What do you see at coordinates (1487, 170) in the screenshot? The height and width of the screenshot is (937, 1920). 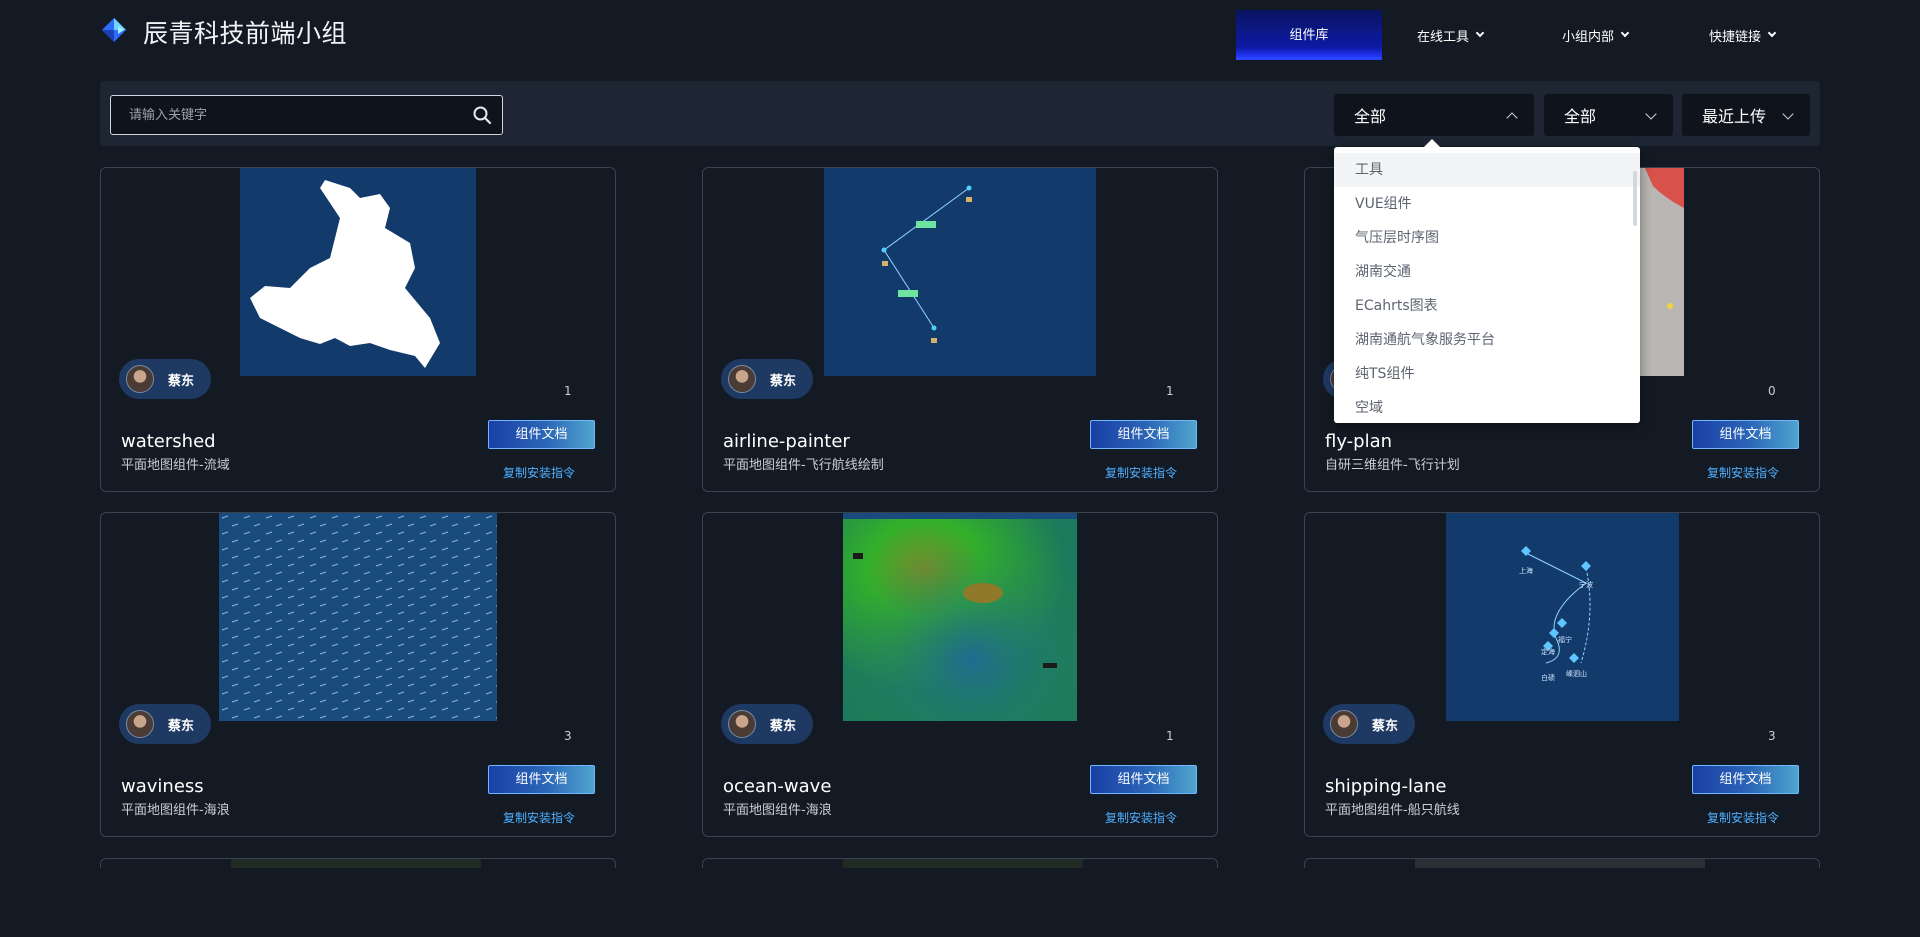 I see `dropdown-option: 工具` at bounding box center [1487, 170].